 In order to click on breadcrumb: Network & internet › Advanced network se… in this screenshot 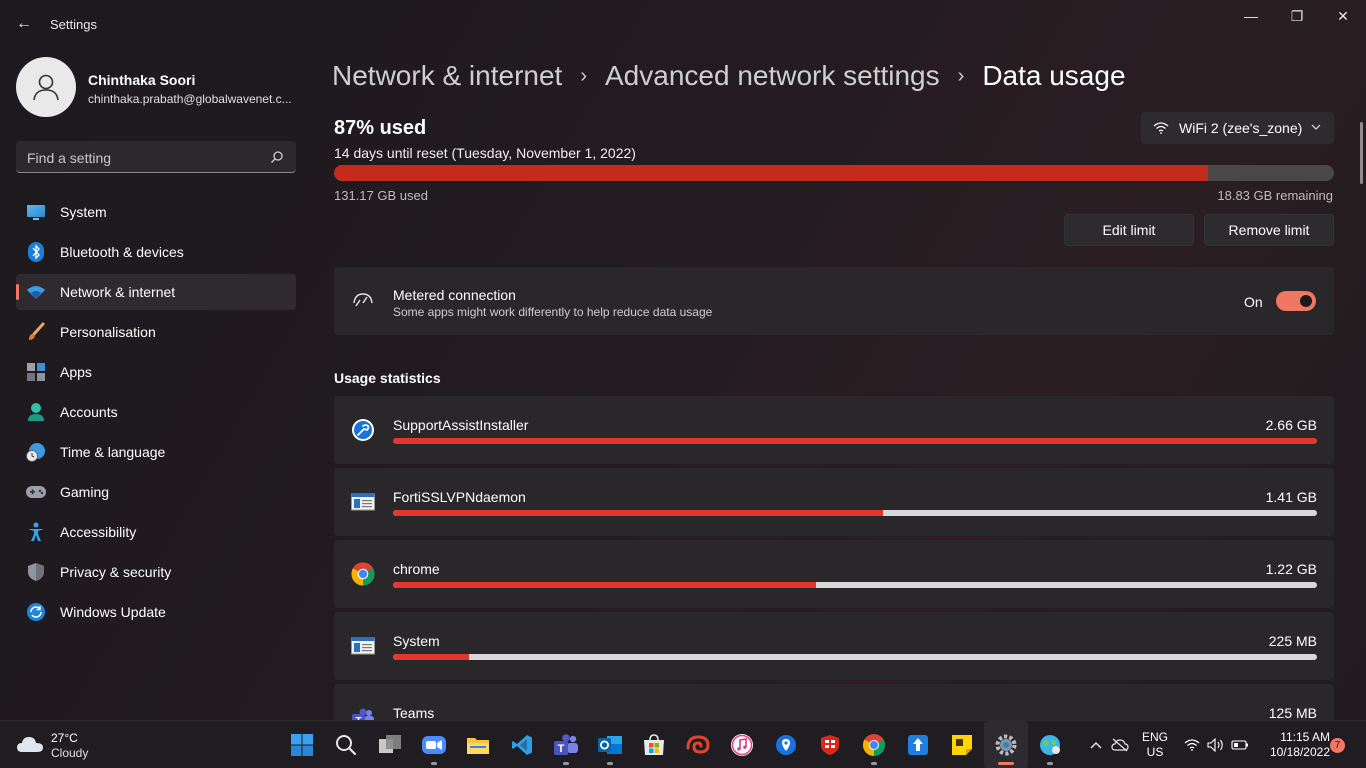, I will do `click(729, 76)`.